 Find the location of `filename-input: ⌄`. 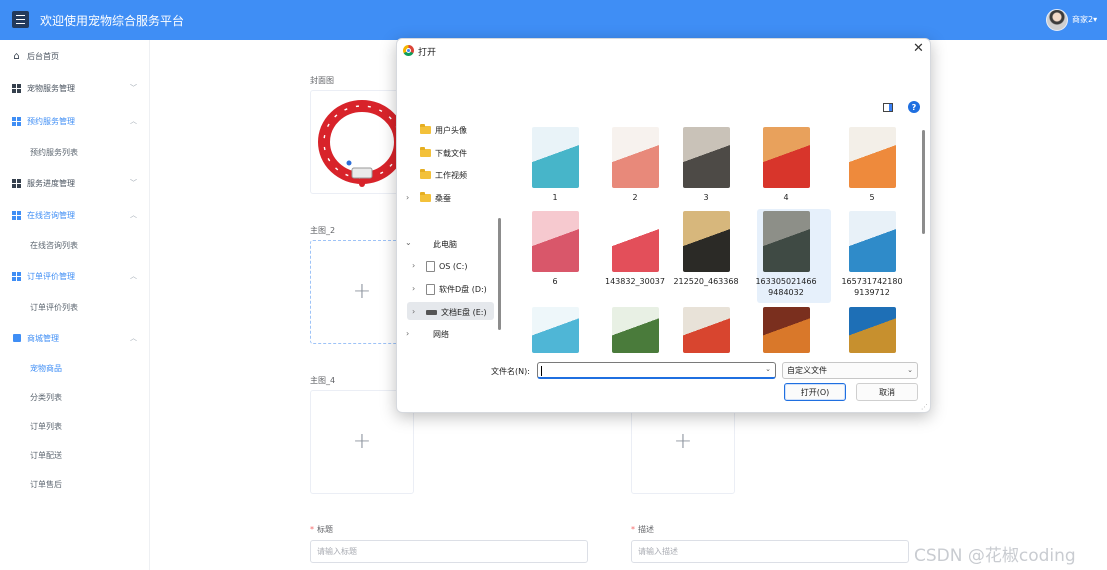

filename-input: ⌄ is located at coordinates (656, 370).